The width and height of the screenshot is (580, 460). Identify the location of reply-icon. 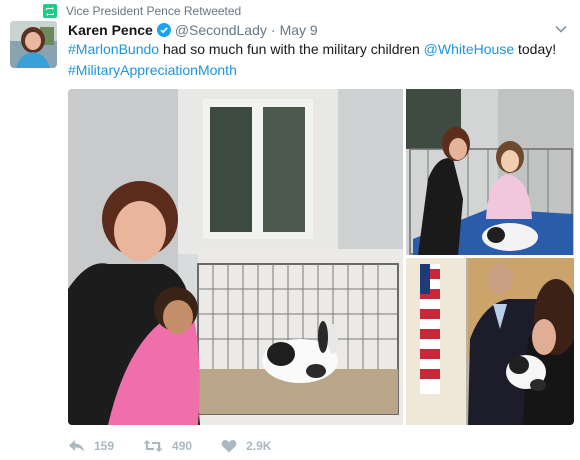
(76, 446).